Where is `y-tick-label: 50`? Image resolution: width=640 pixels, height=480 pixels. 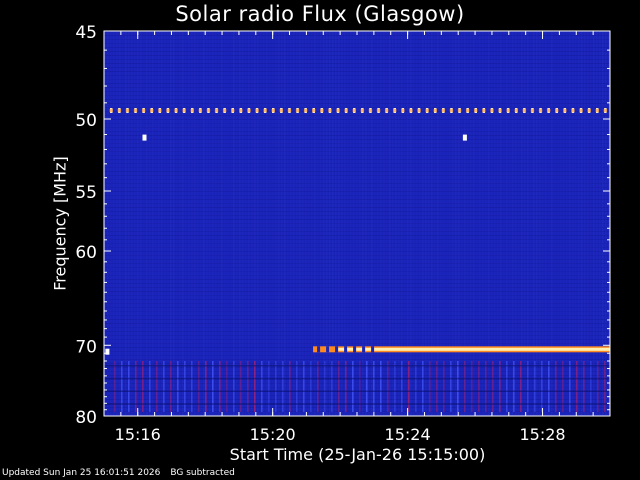 y-tick-label: 50 is located at coordinates (86, 121).